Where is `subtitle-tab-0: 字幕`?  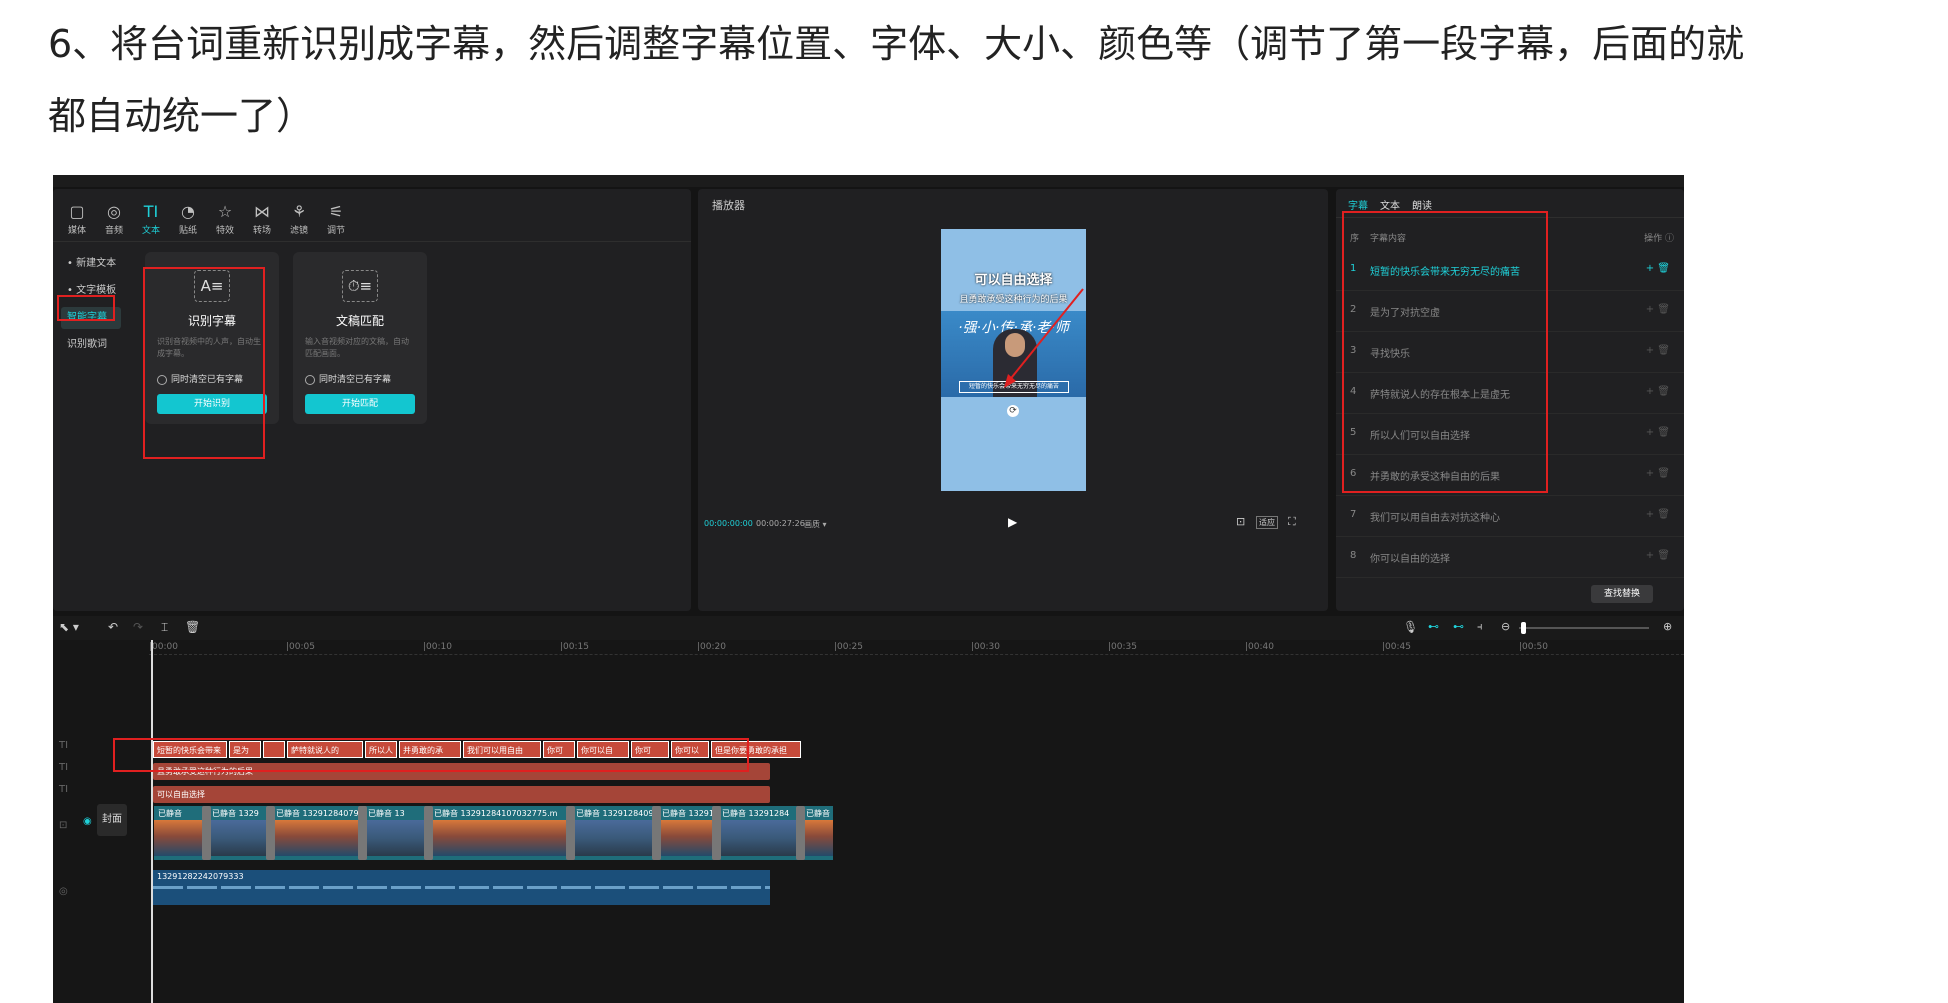 subtitle-tab-0: 字幕 is located at coordinates (1358, 204).